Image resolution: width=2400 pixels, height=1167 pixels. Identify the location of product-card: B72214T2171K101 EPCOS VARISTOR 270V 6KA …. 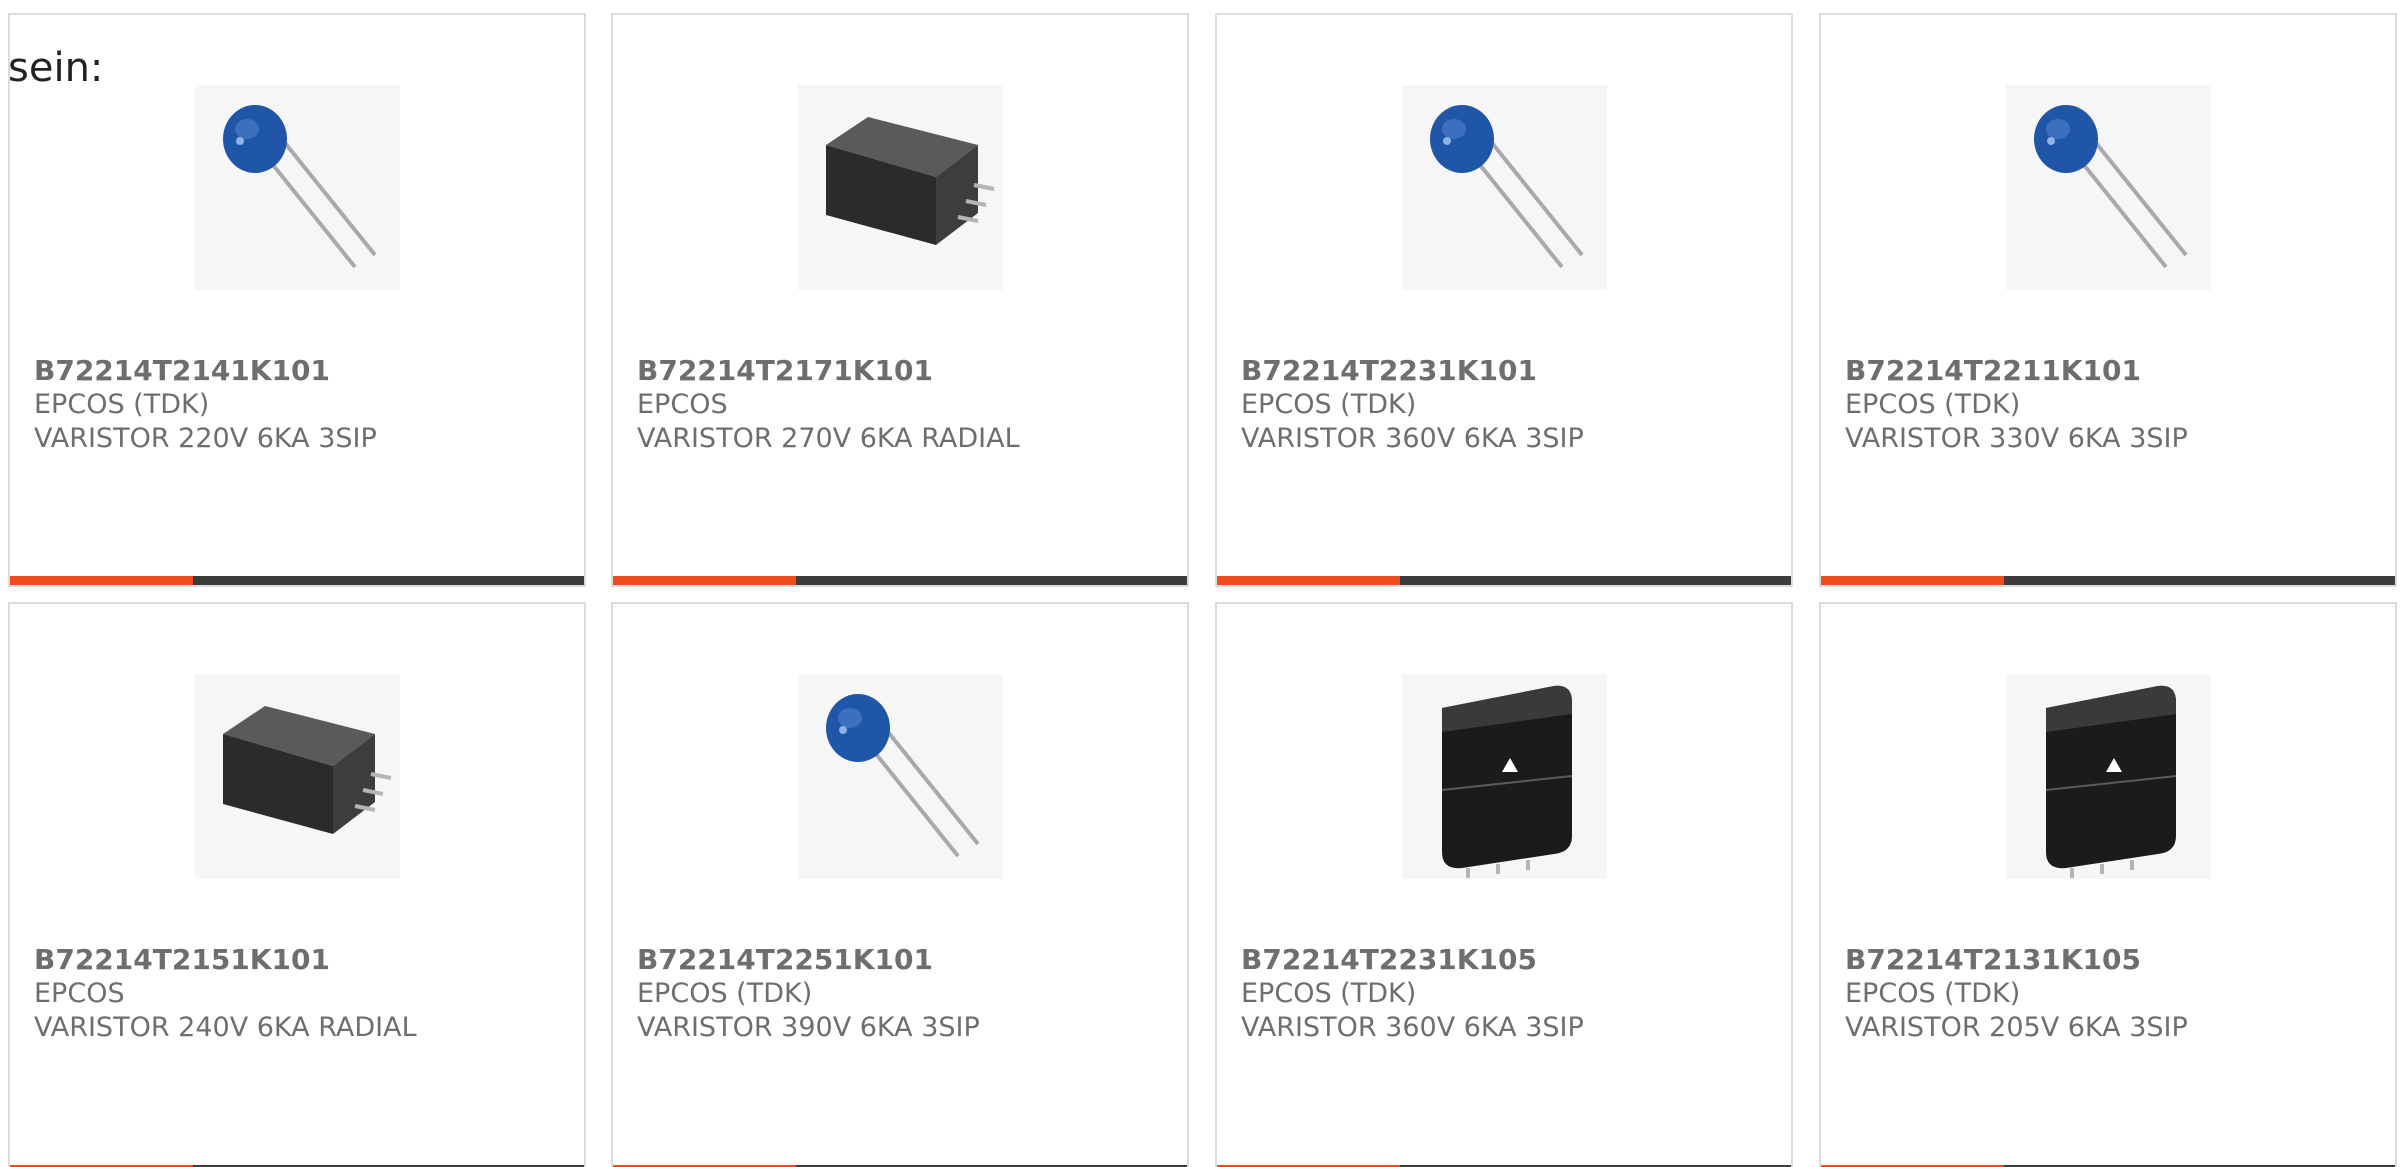
(900, 300).